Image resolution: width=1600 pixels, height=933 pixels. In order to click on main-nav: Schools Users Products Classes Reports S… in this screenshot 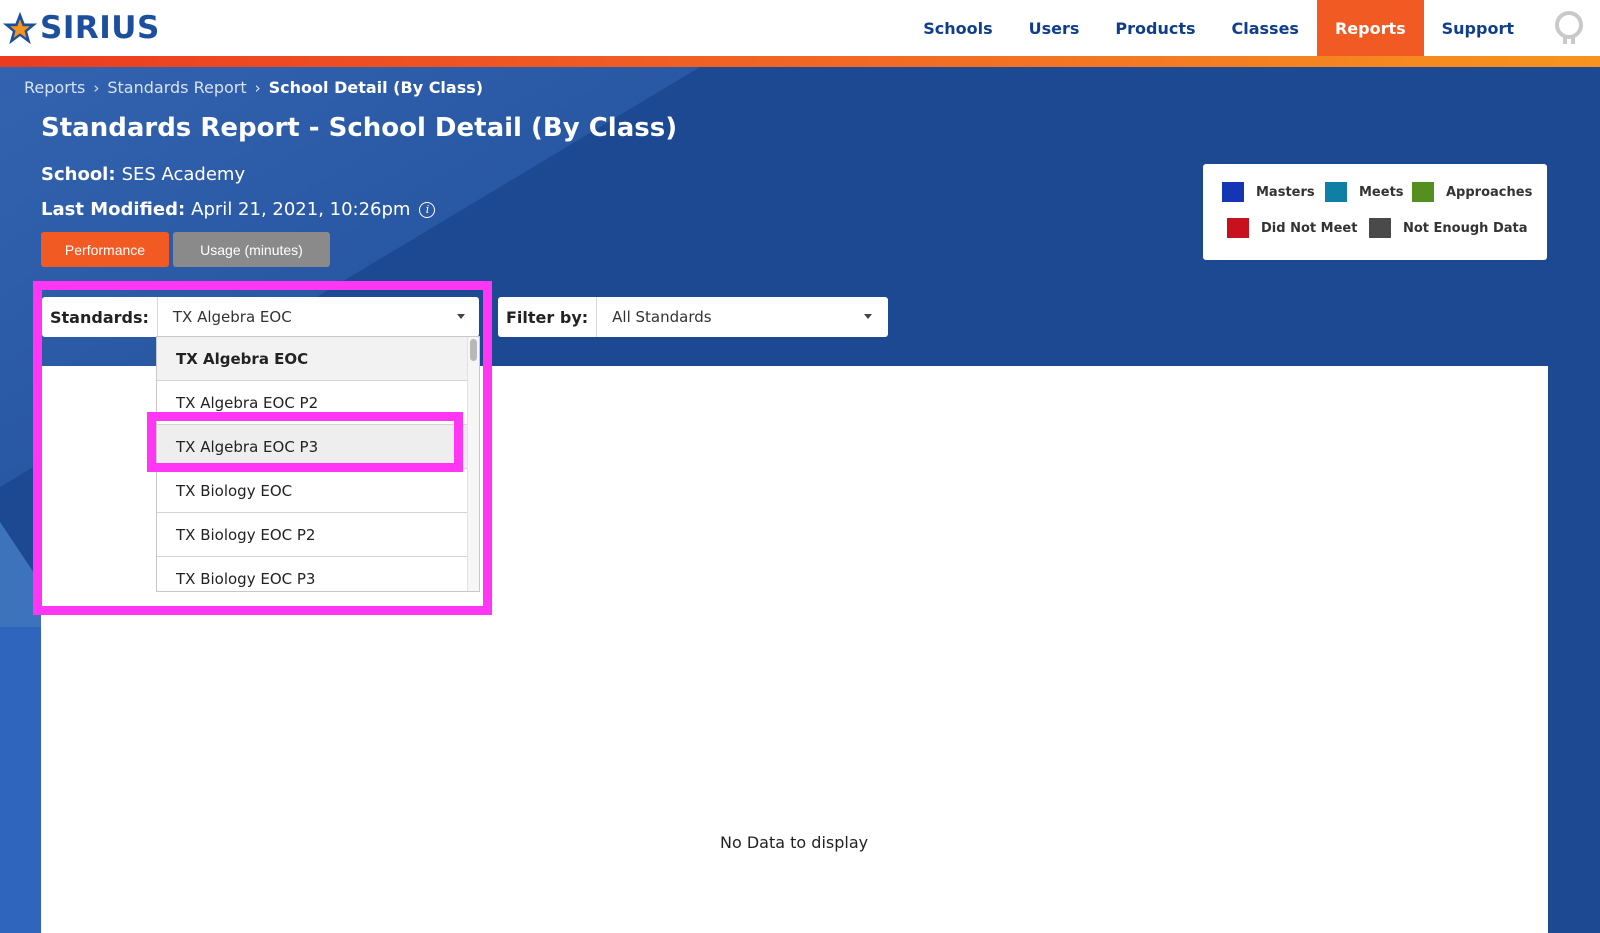, I will do `click(1252, 28)`.